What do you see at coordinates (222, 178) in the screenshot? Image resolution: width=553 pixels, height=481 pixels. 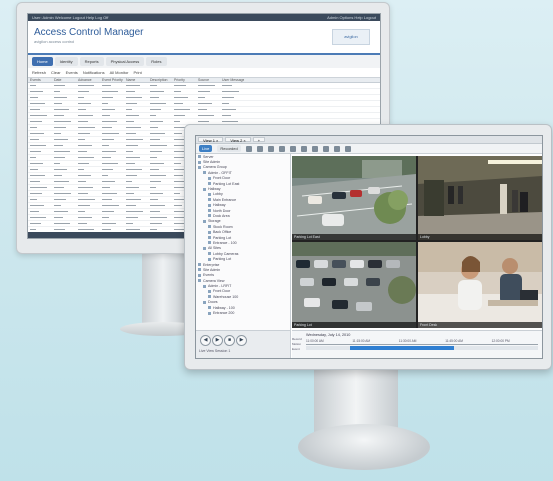 I see `tree-item-label: Front Door` at bounding box center [222, 178].